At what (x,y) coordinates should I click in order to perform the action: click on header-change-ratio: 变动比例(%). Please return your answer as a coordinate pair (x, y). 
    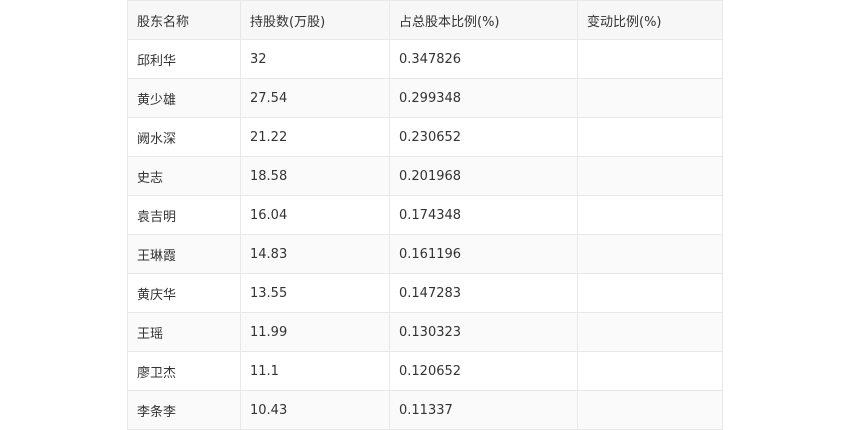
    Looking at the image, I should click on (650, 20).